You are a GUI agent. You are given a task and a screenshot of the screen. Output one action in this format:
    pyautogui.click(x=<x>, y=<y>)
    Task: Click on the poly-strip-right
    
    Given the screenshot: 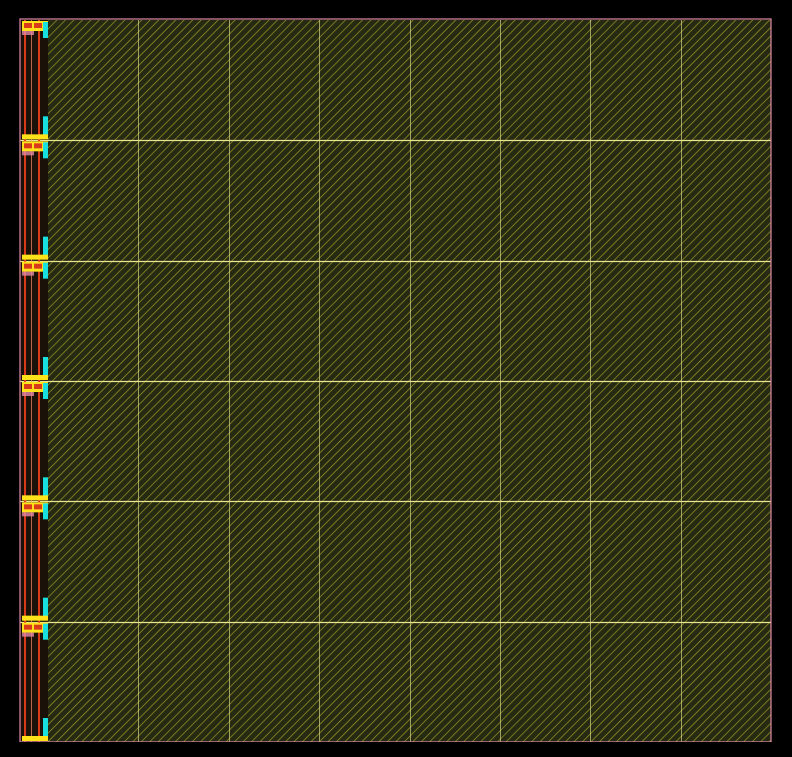 What is the action you would take?
    pyautogui.click(x=39, y=381)
    